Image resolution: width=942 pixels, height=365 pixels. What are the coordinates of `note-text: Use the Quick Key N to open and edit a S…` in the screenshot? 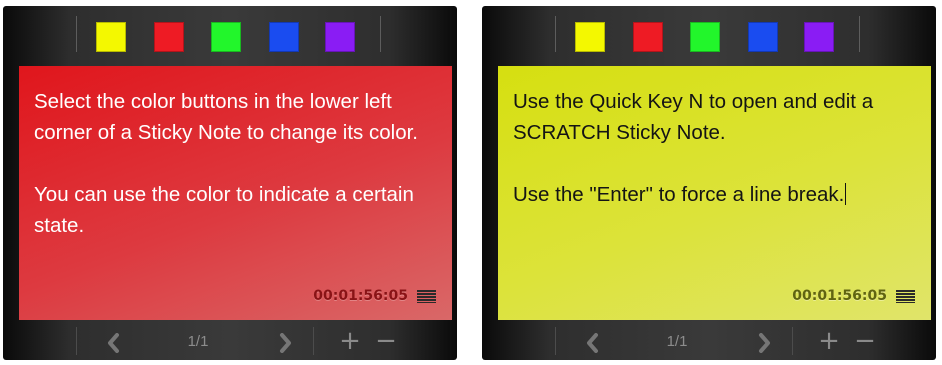 It's located at (713, 148).